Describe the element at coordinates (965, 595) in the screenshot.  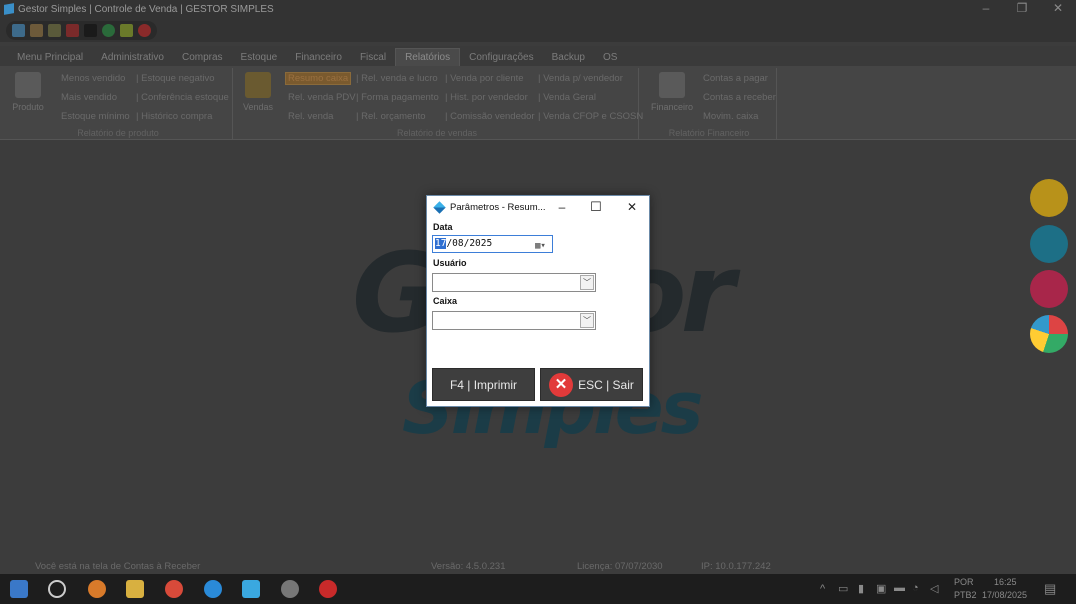
I see `tray-lang-bottom: PTB2` at that location.